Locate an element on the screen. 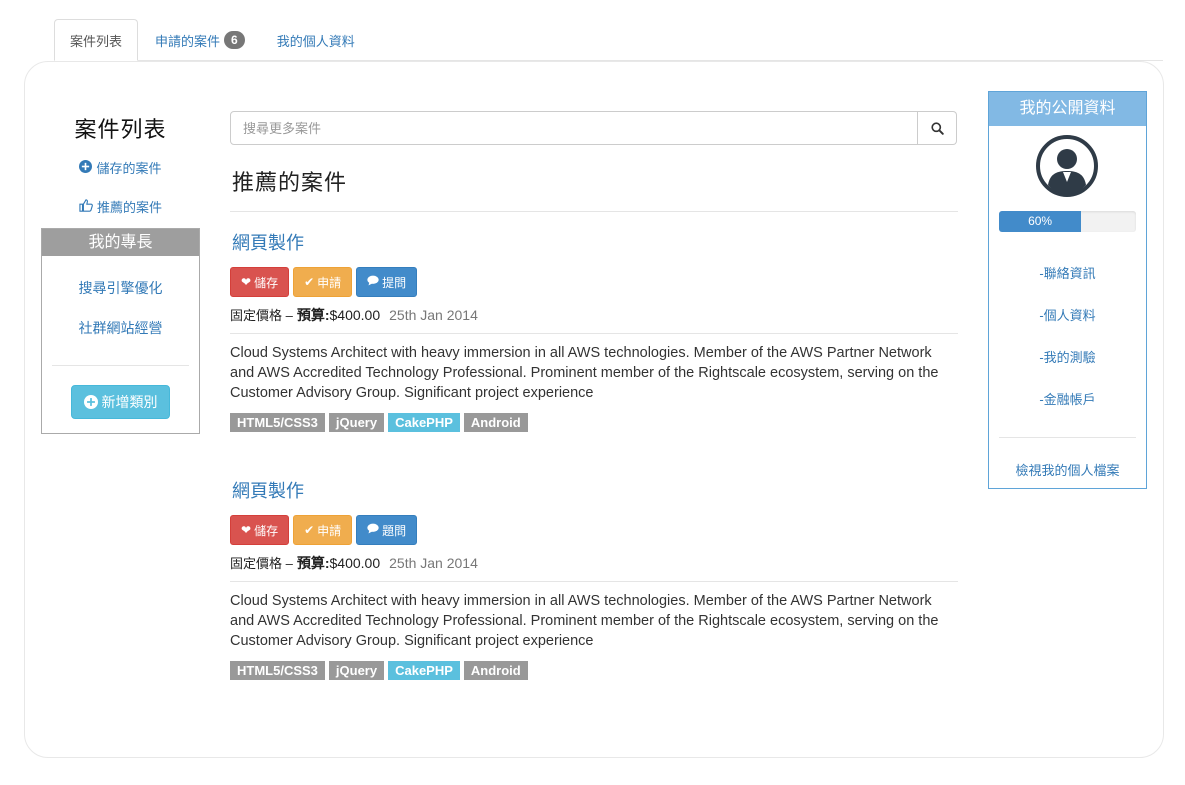 This screenshot has width=1185, height=785. view-profile-link: 檢視我的個人檔案 is located at coordinates (1067, 469).